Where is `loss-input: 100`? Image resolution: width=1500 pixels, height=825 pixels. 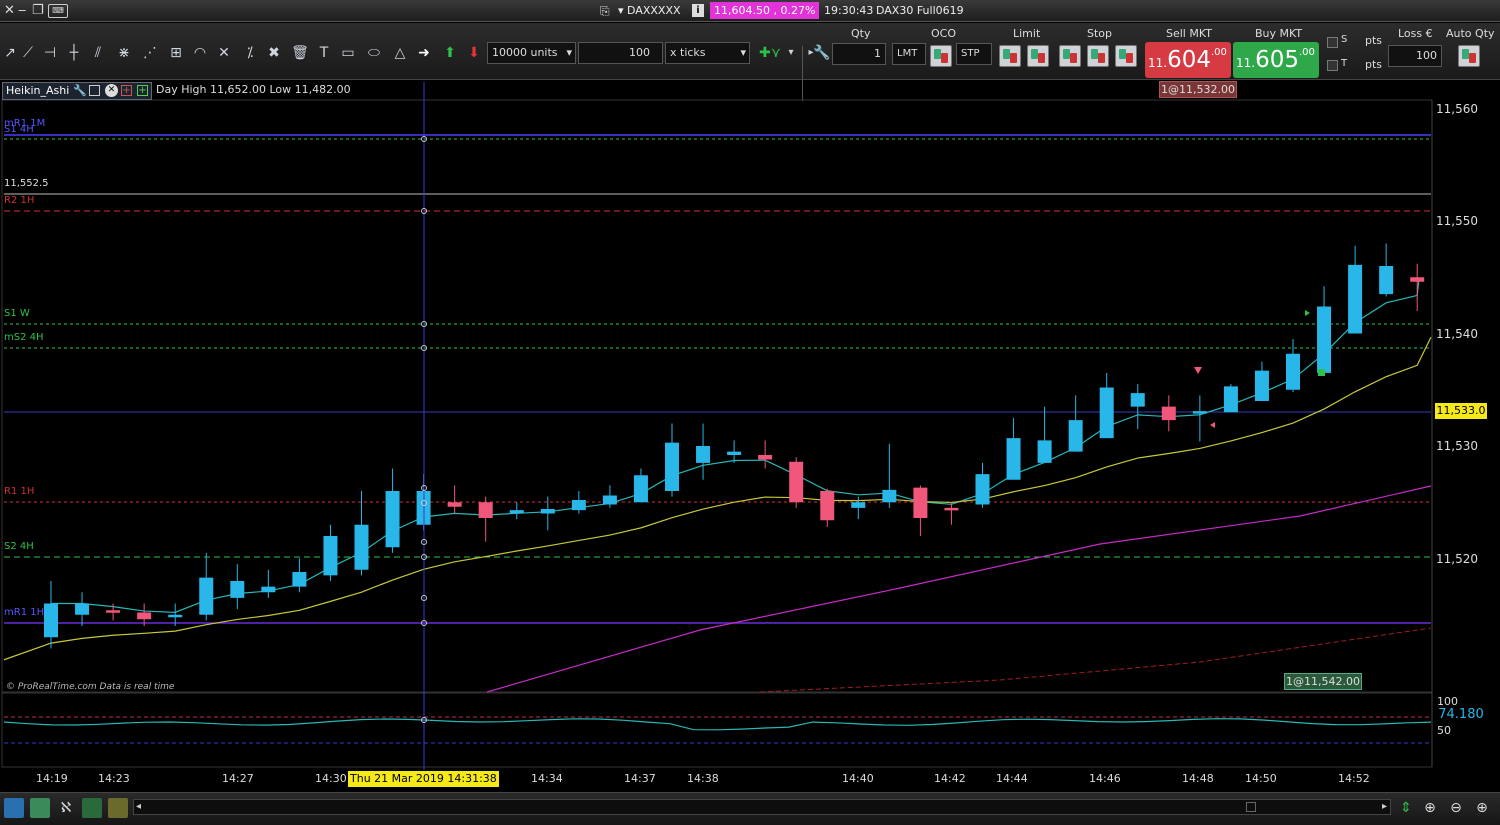
loss-input: 100 is located at coordinates (1415, 56).